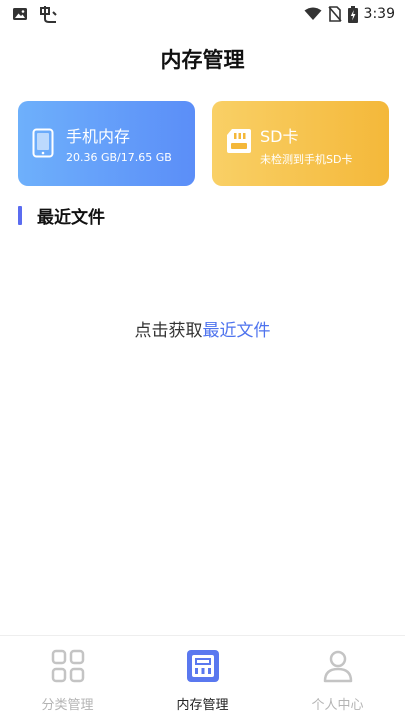  Describe the element at coordinates (98, 136) in the screenshot. I see `phone-storage-title: 手机内存` at that location.